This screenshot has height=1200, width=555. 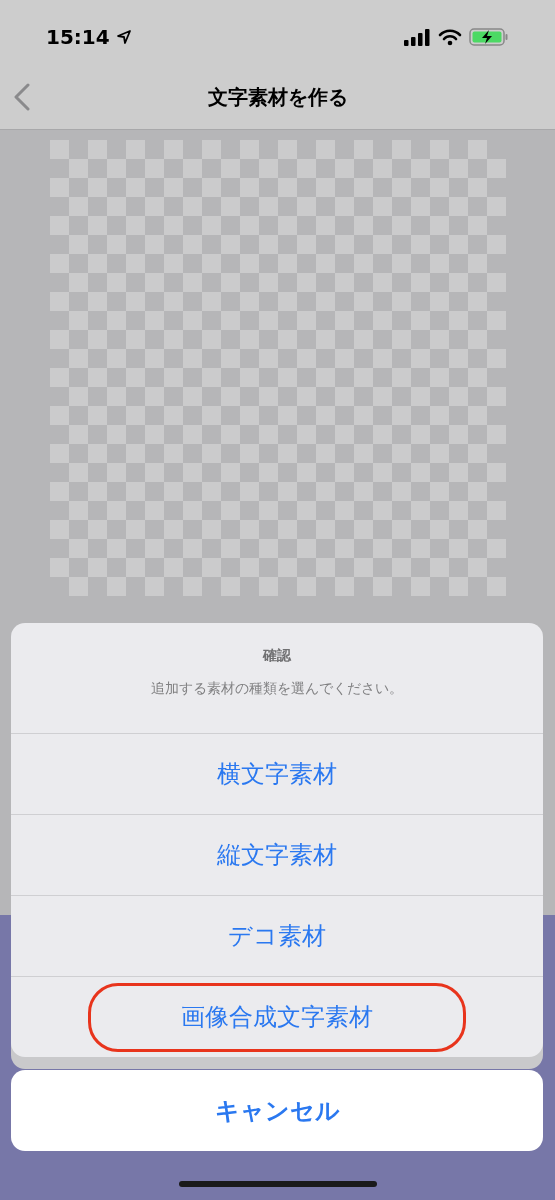 What do you see at coordinates (417, 37) in the screenshot?
I see `signal-icon` at bounding box center [417, 37].